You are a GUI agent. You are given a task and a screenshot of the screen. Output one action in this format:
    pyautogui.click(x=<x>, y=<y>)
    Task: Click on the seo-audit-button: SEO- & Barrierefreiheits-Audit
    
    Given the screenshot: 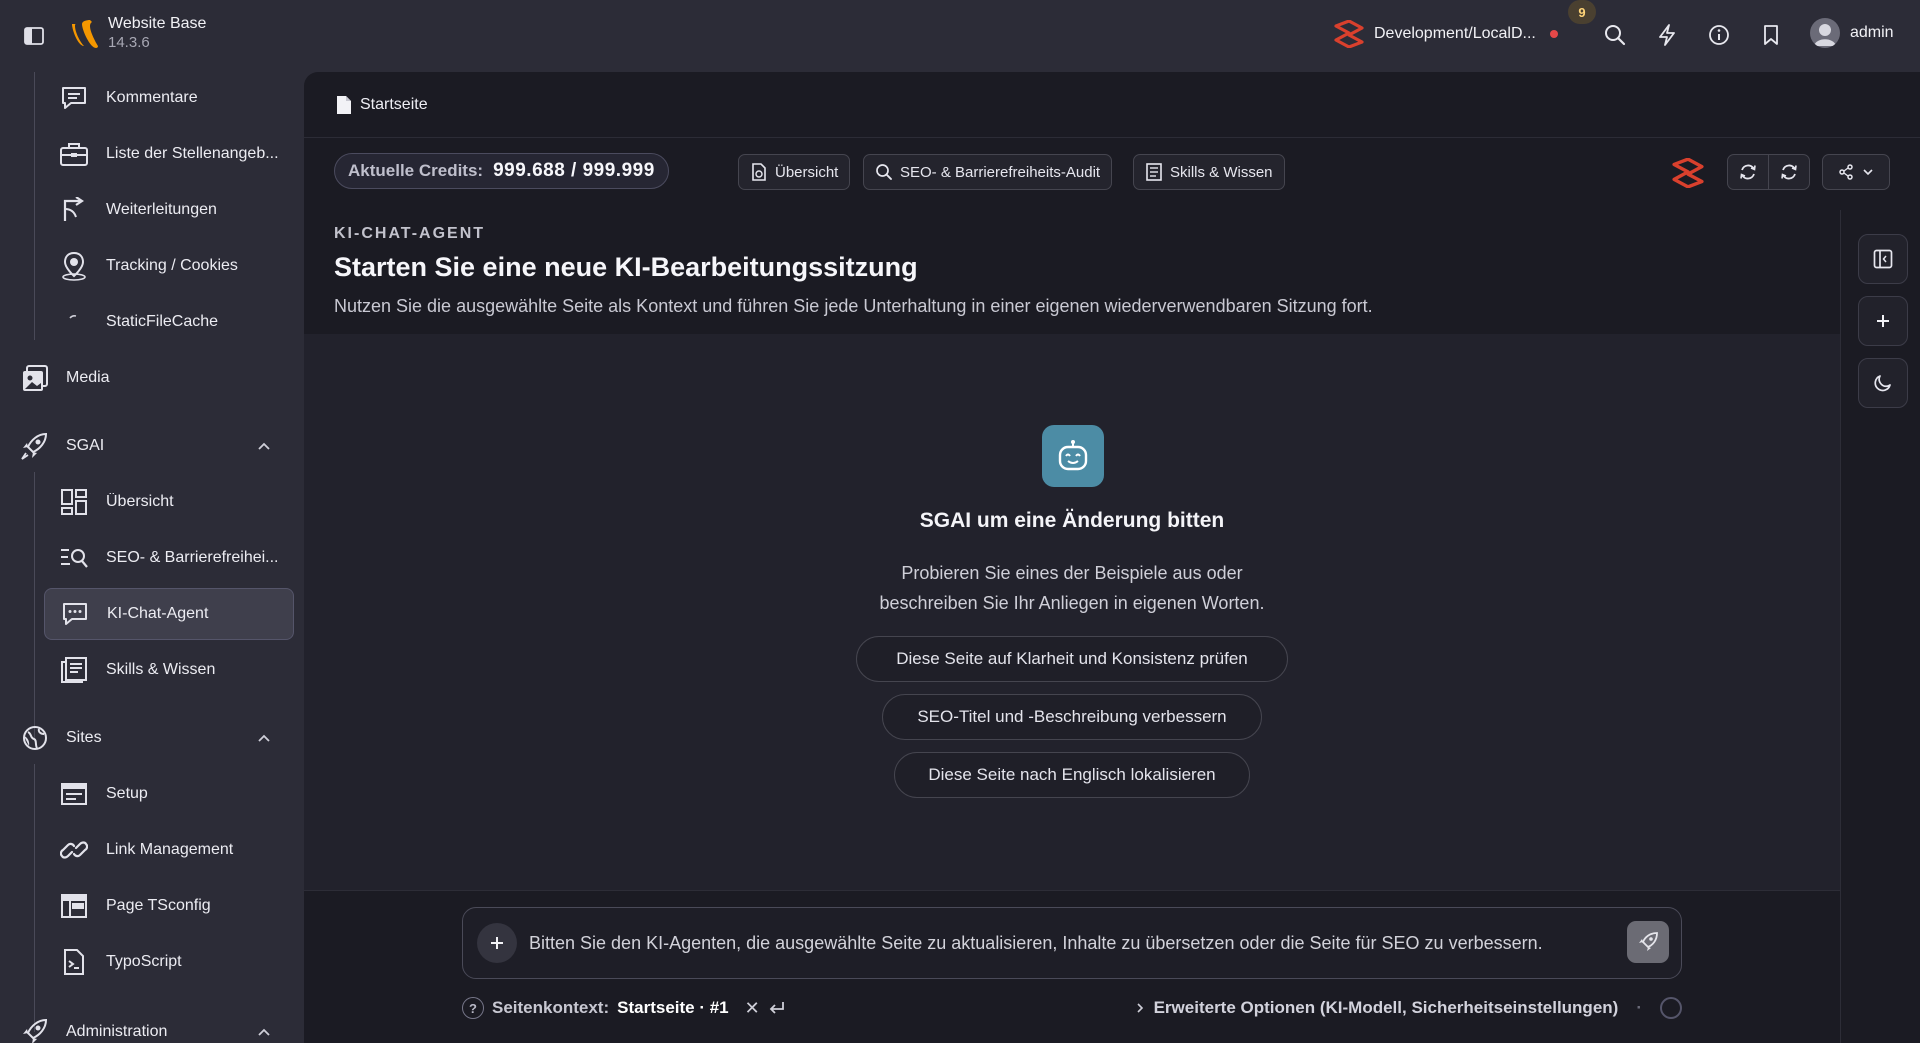 What is the action you would take?
    pyautogui.click(x=988, y=172)
    